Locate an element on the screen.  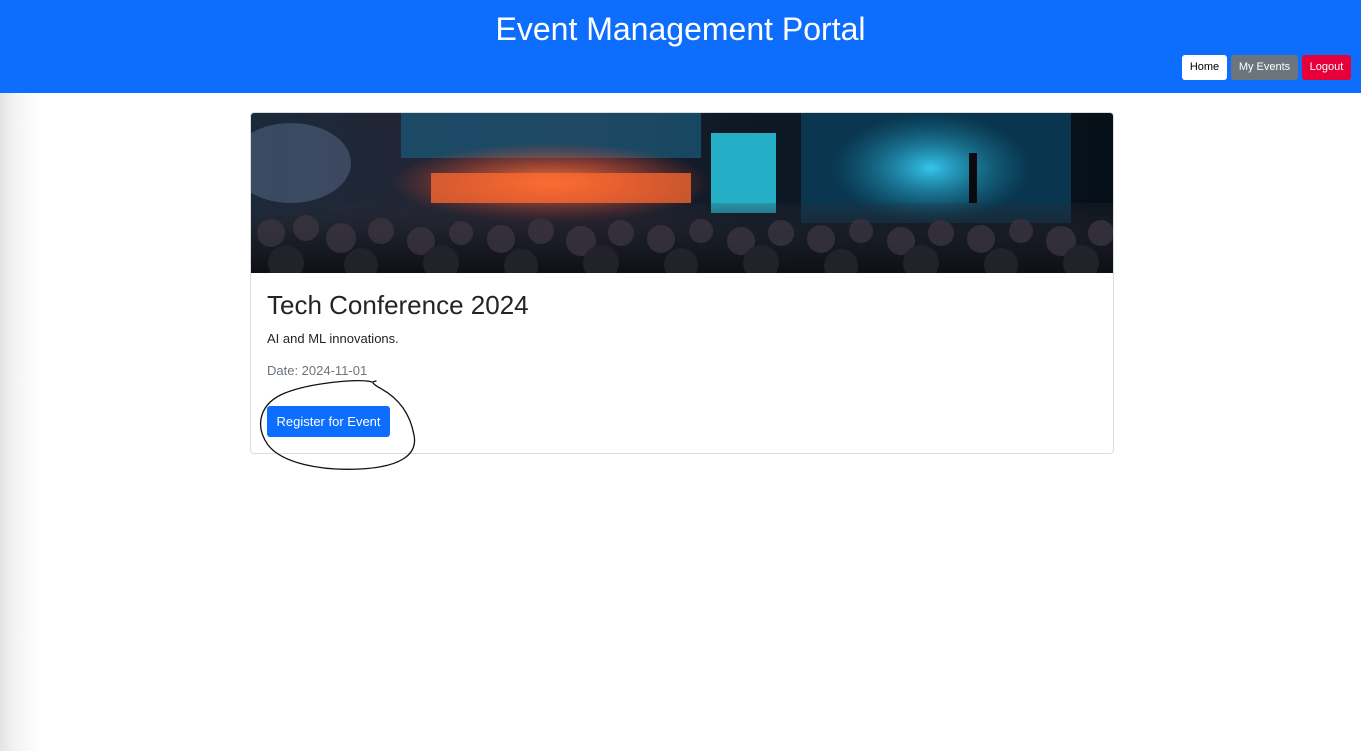
logout-button: Logout is located at coordinates (1326, 67).